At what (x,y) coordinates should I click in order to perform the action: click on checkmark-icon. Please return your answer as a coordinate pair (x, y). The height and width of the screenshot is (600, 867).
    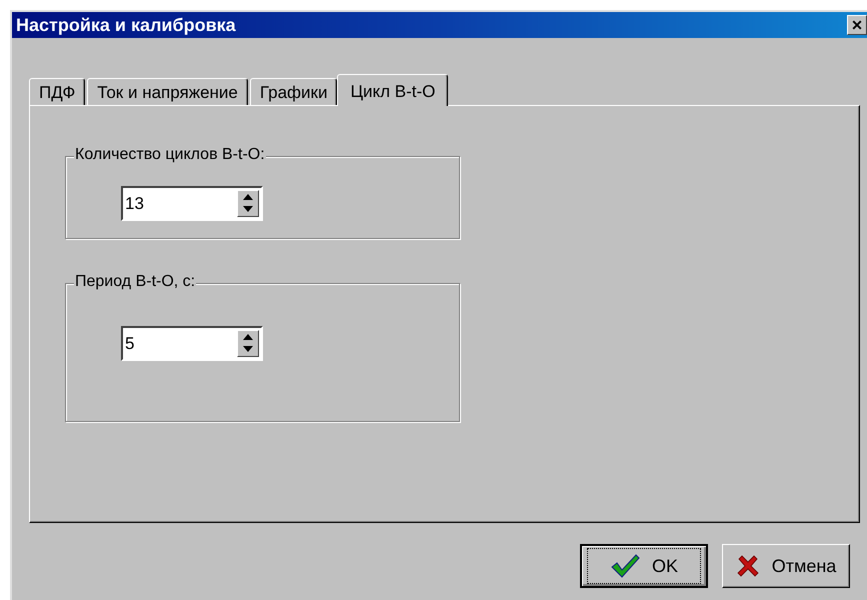
    Looking at the image, I should click on (625, 566).